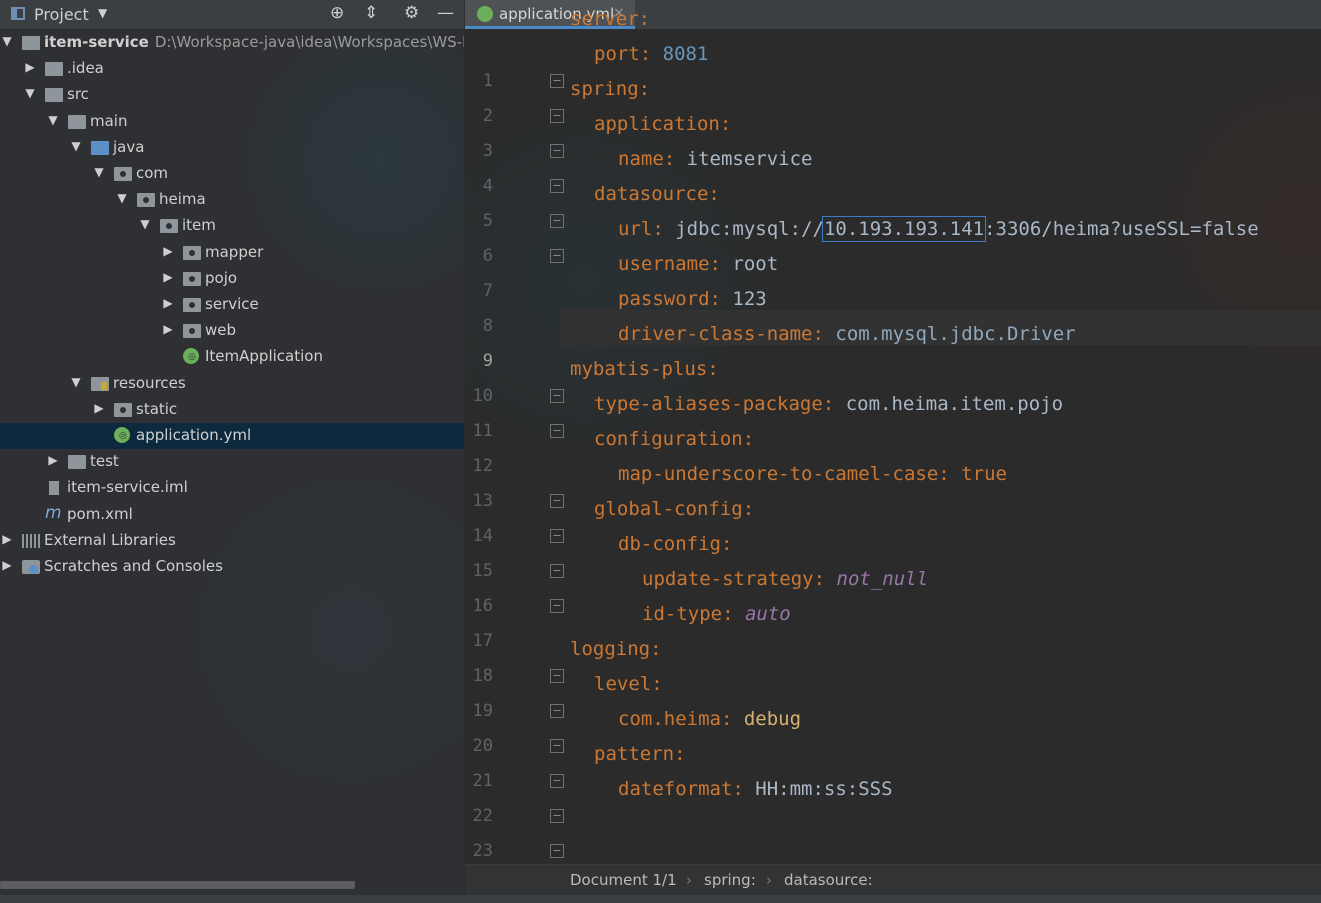  Describe the element at coordinates (232, 305) in the screenshot. I see `tree-item: ▶ service` at that location.